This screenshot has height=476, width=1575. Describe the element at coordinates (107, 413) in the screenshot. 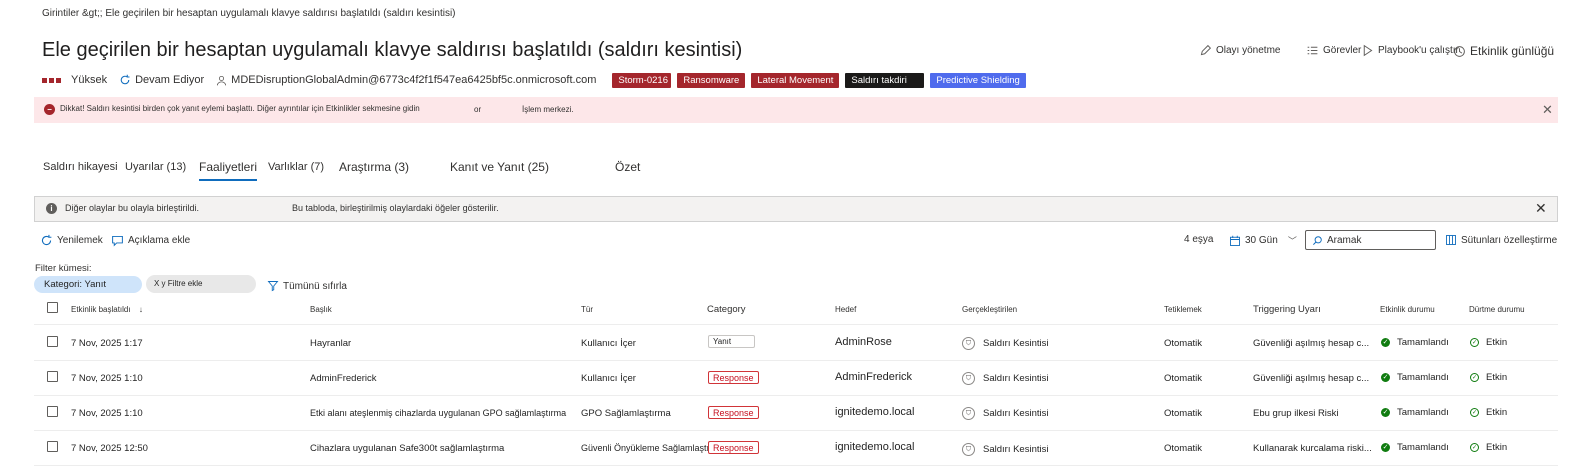

I see `row-date: 7 Nov, 2025 1:10` at that location.